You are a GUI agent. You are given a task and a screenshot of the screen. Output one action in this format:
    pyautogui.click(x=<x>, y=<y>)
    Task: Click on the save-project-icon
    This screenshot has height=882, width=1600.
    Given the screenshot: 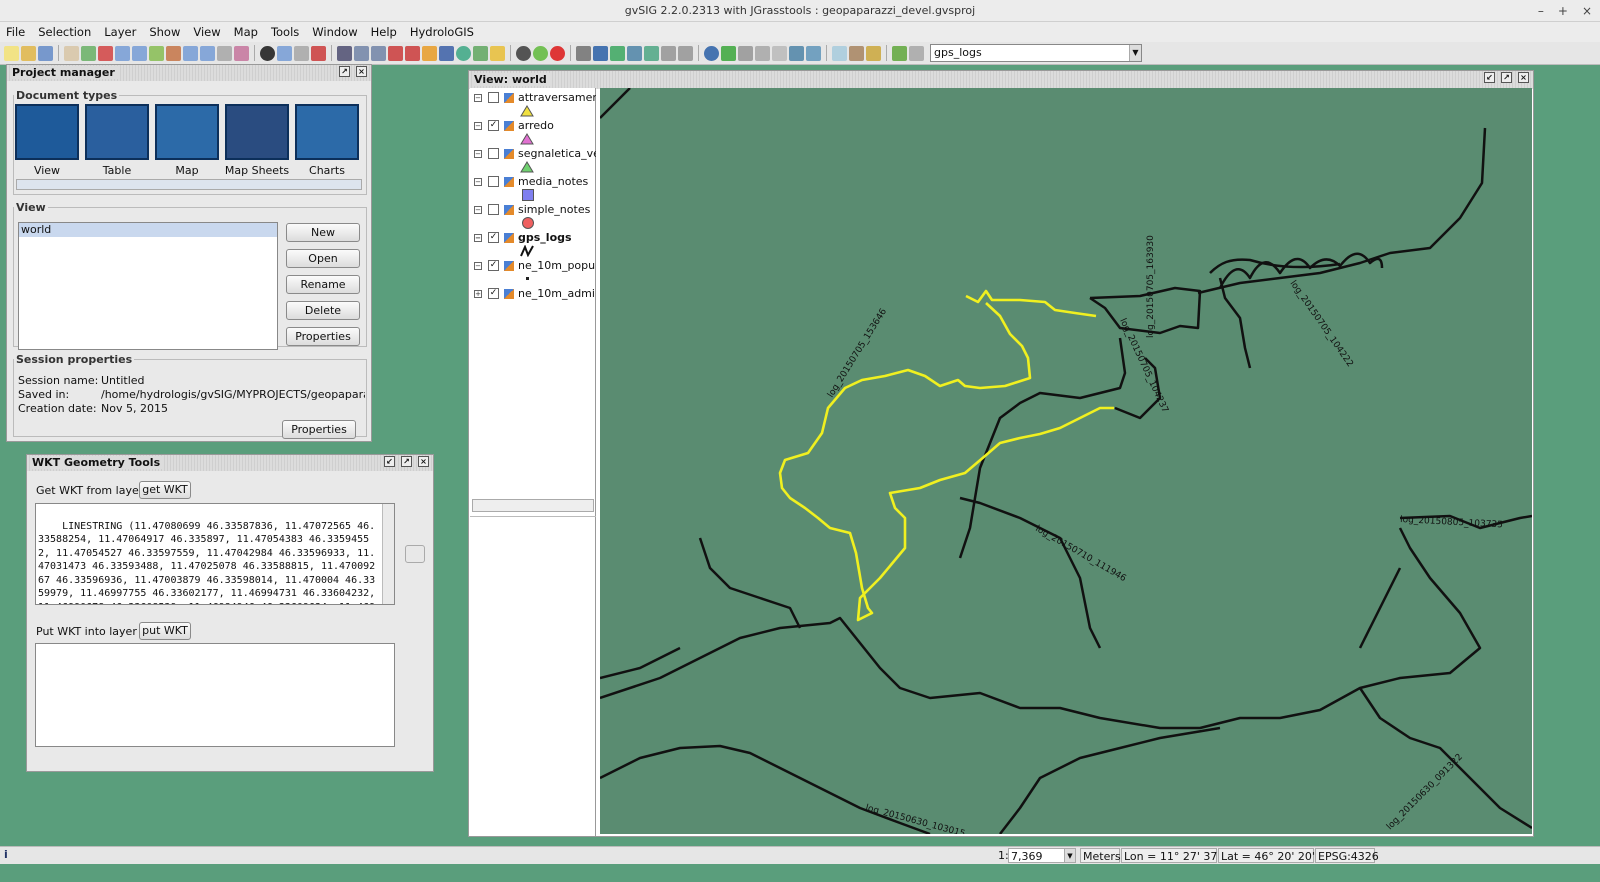 What is the action you would take?
    pyautogui.click(x=45, y=53)
    